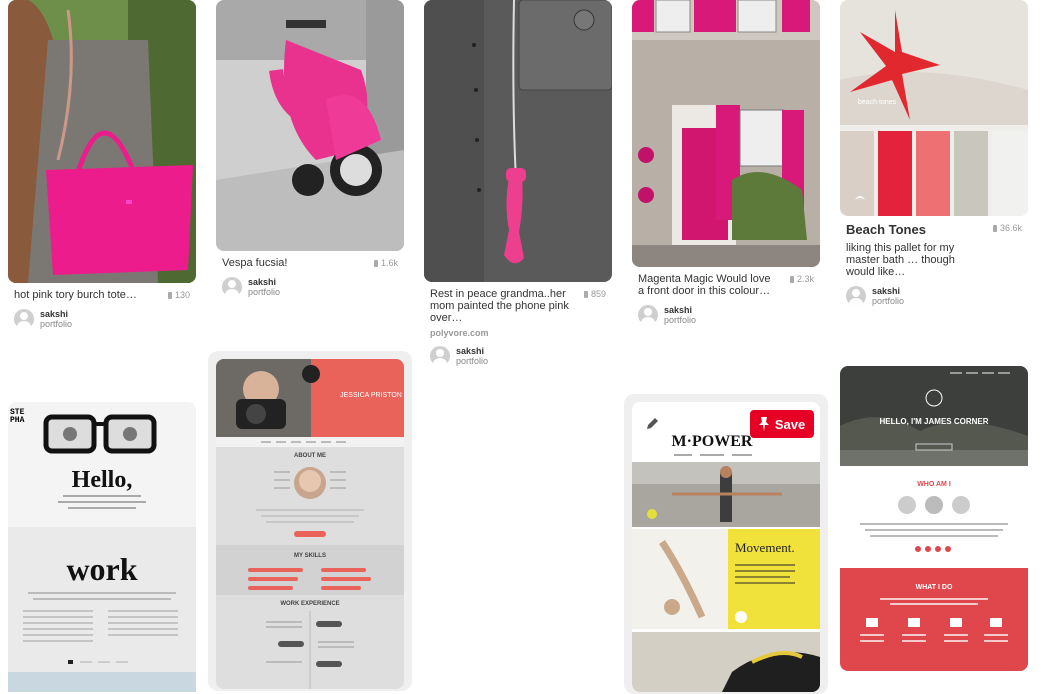  Describe the element at coordinates (1007, 228) in the screenshot. I see `repin-count: 36.6k` at that location.